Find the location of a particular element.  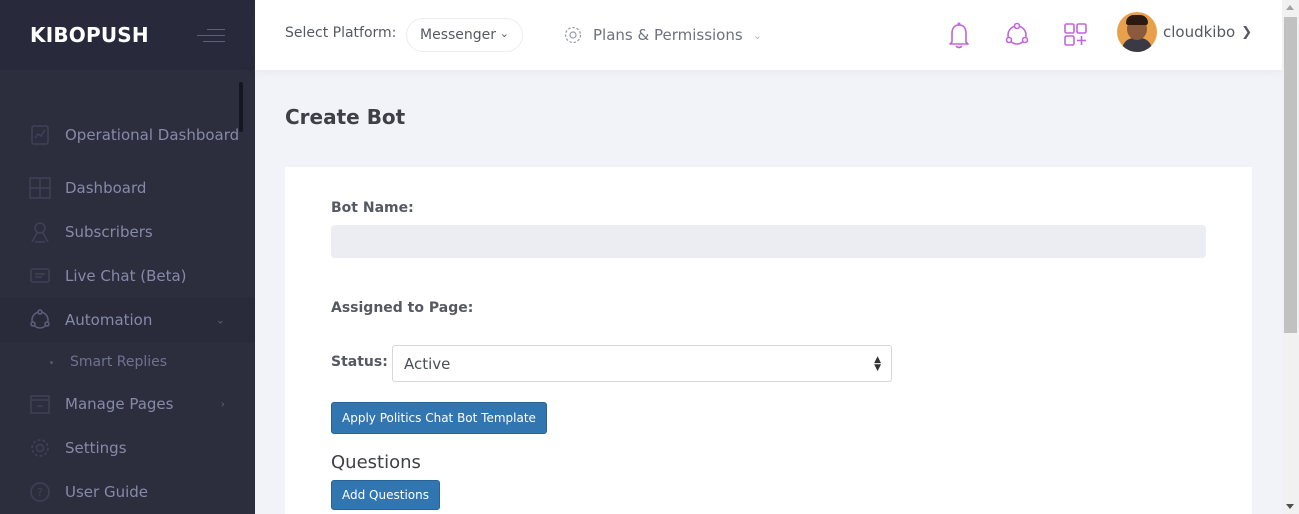

apps-add-icon is located at coordinates (1076, 35).